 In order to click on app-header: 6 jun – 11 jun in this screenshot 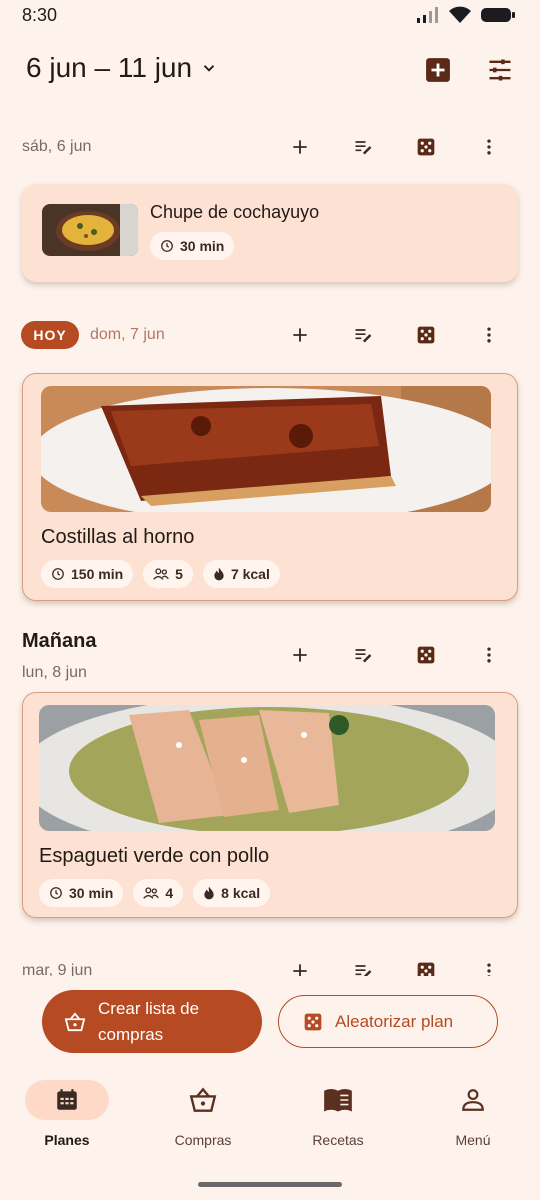, I will do `click(270, 69)`.